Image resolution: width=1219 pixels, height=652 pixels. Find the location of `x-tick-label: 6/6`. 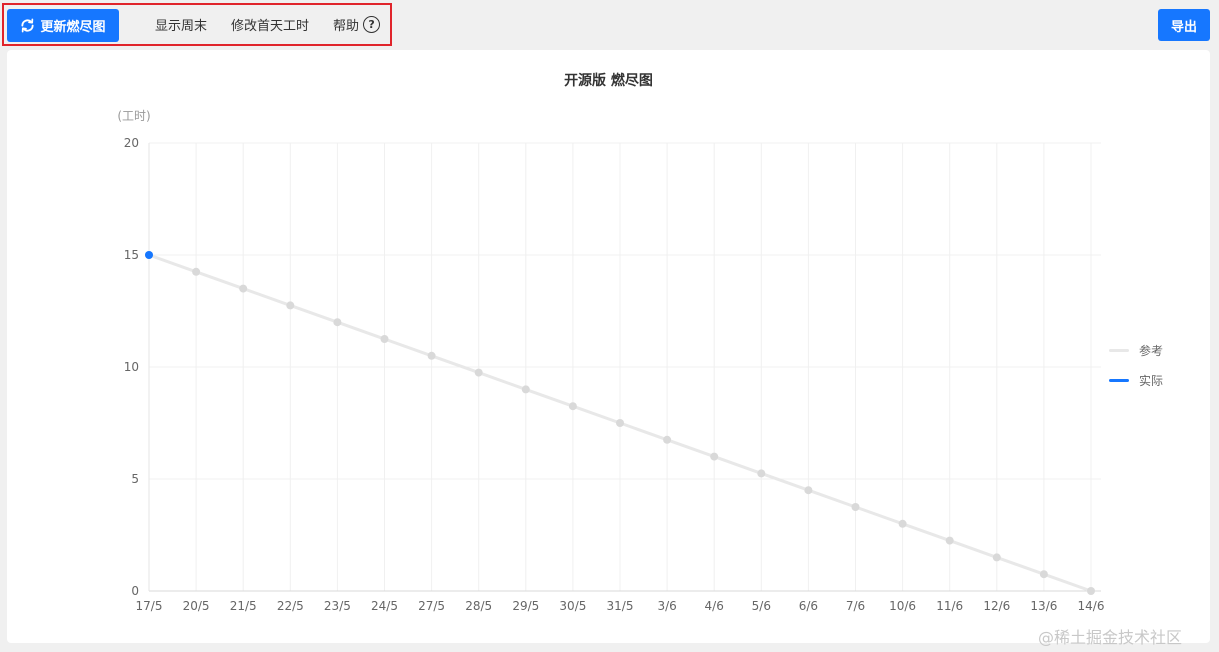

x-tick-label: 6/6 is located at coordinates (808, 606).